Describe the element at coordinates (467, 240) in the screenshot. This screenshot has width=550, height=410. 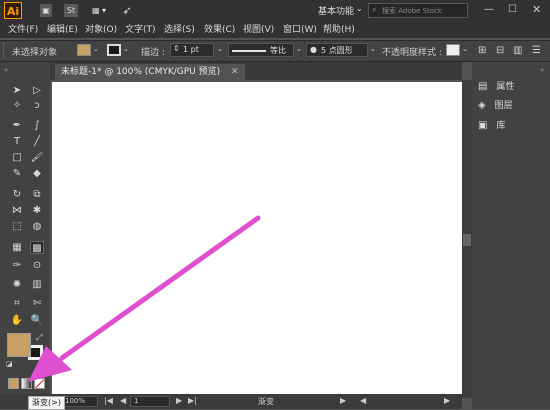
I see `scrollbar-thumb` at that location.